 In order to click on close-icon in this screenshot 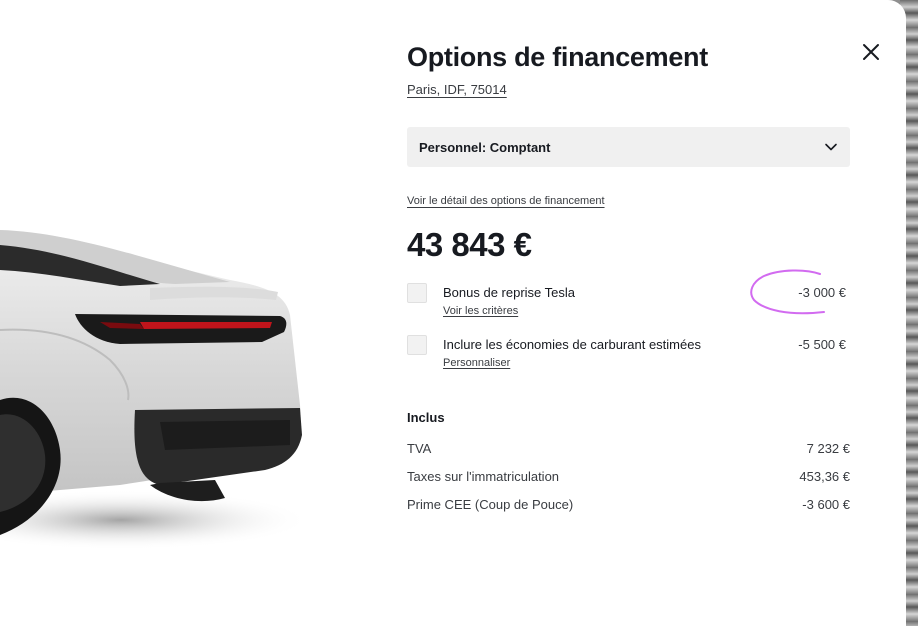, I will do `click(871, 52)`.